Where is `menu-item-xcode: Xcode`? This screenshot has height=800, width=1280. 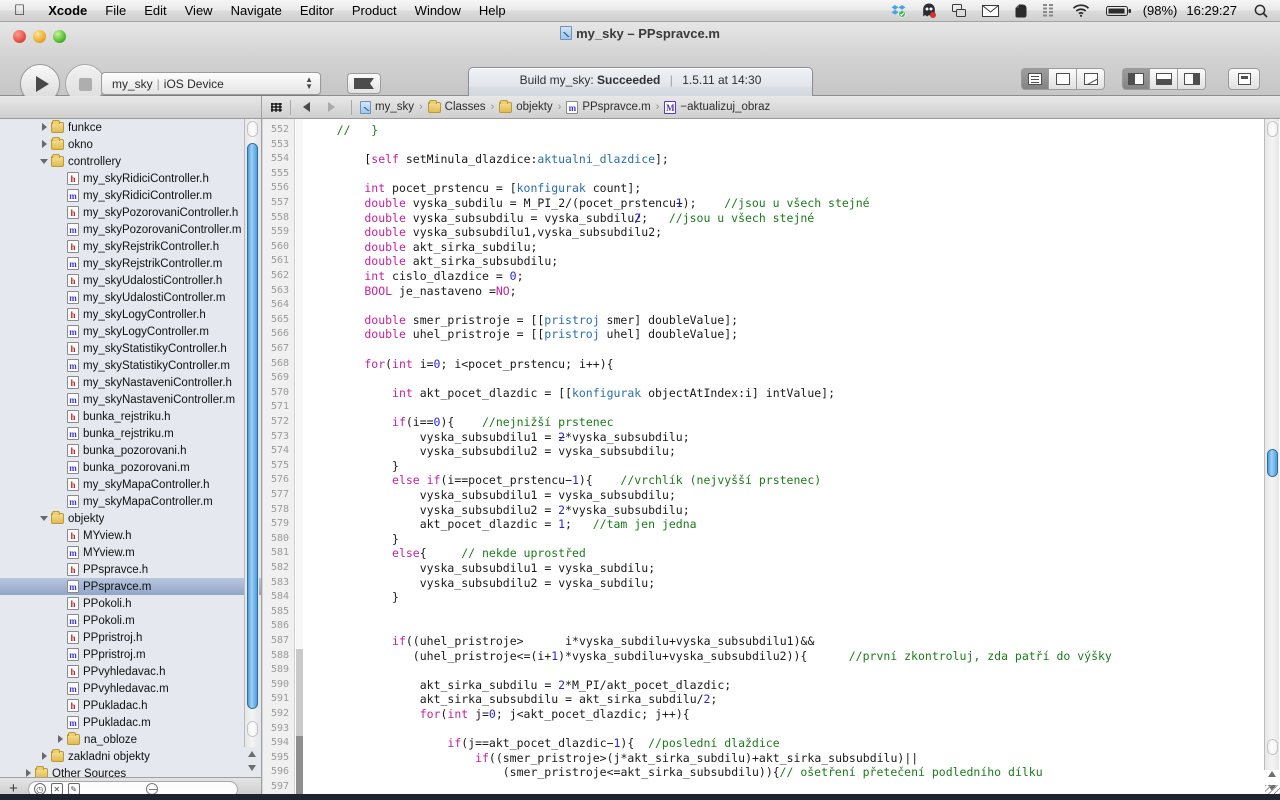
menu-item-xcode: Xcode is located at coordinates (67, 11).